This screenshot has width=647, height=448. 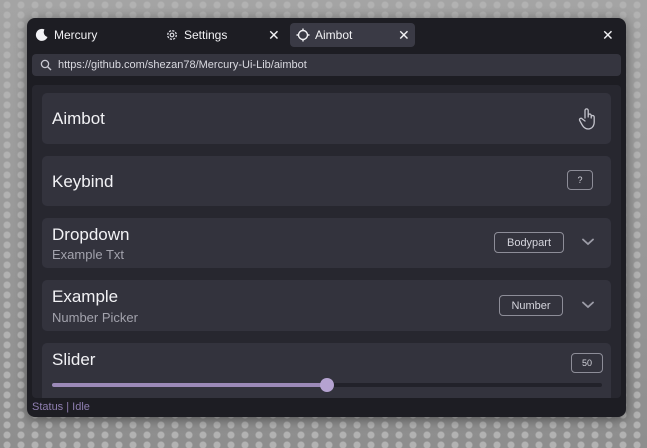 What do you see at coordinates (78, 118) in the screenshot?
I see `aimbot-title: Aimbot` at bounding box center [78, 118].